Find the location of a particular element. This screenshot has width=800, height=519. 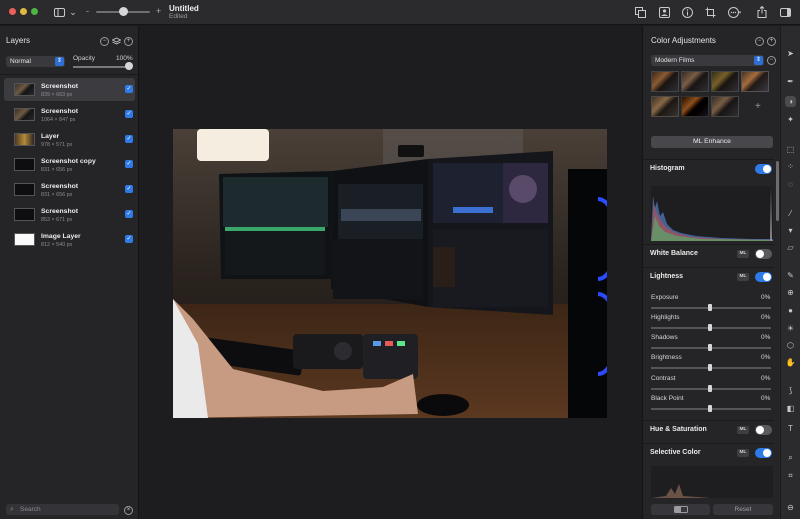

arrow-pointer-icon: ➤ is located at coordinates (790, 53).